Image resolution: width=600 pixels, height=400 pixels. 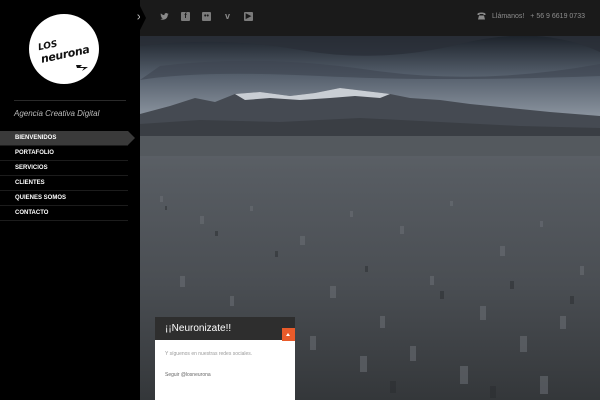 What do you see at coordinates (508, 16) in the screenshot?
I see `phone-label: Llámanos!` at bounding box center [508, 16].